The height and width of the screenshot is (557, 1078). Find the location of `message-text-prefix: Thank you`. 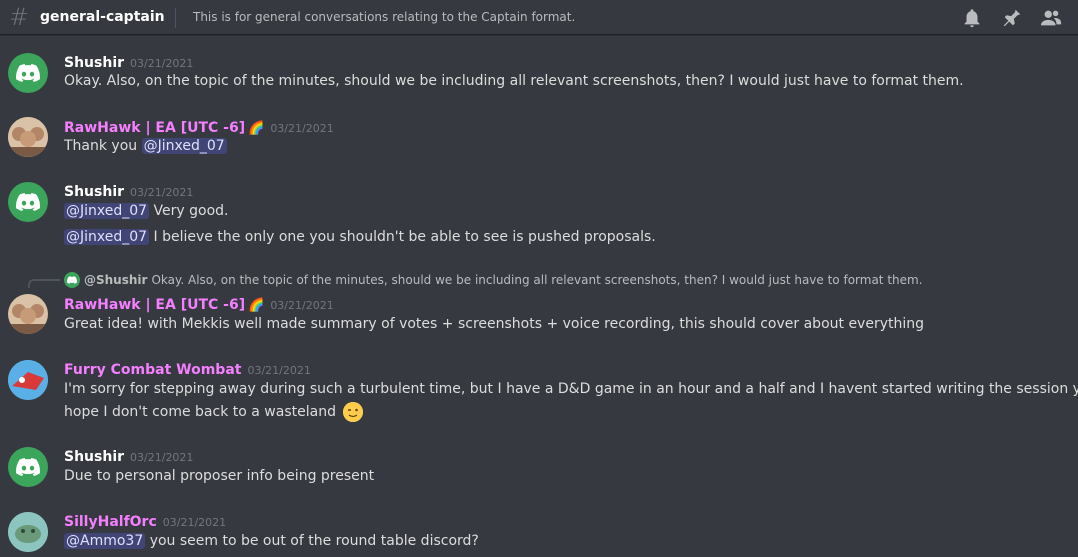

message-text-prefix: Thank you is located at coordinates (101, 146).